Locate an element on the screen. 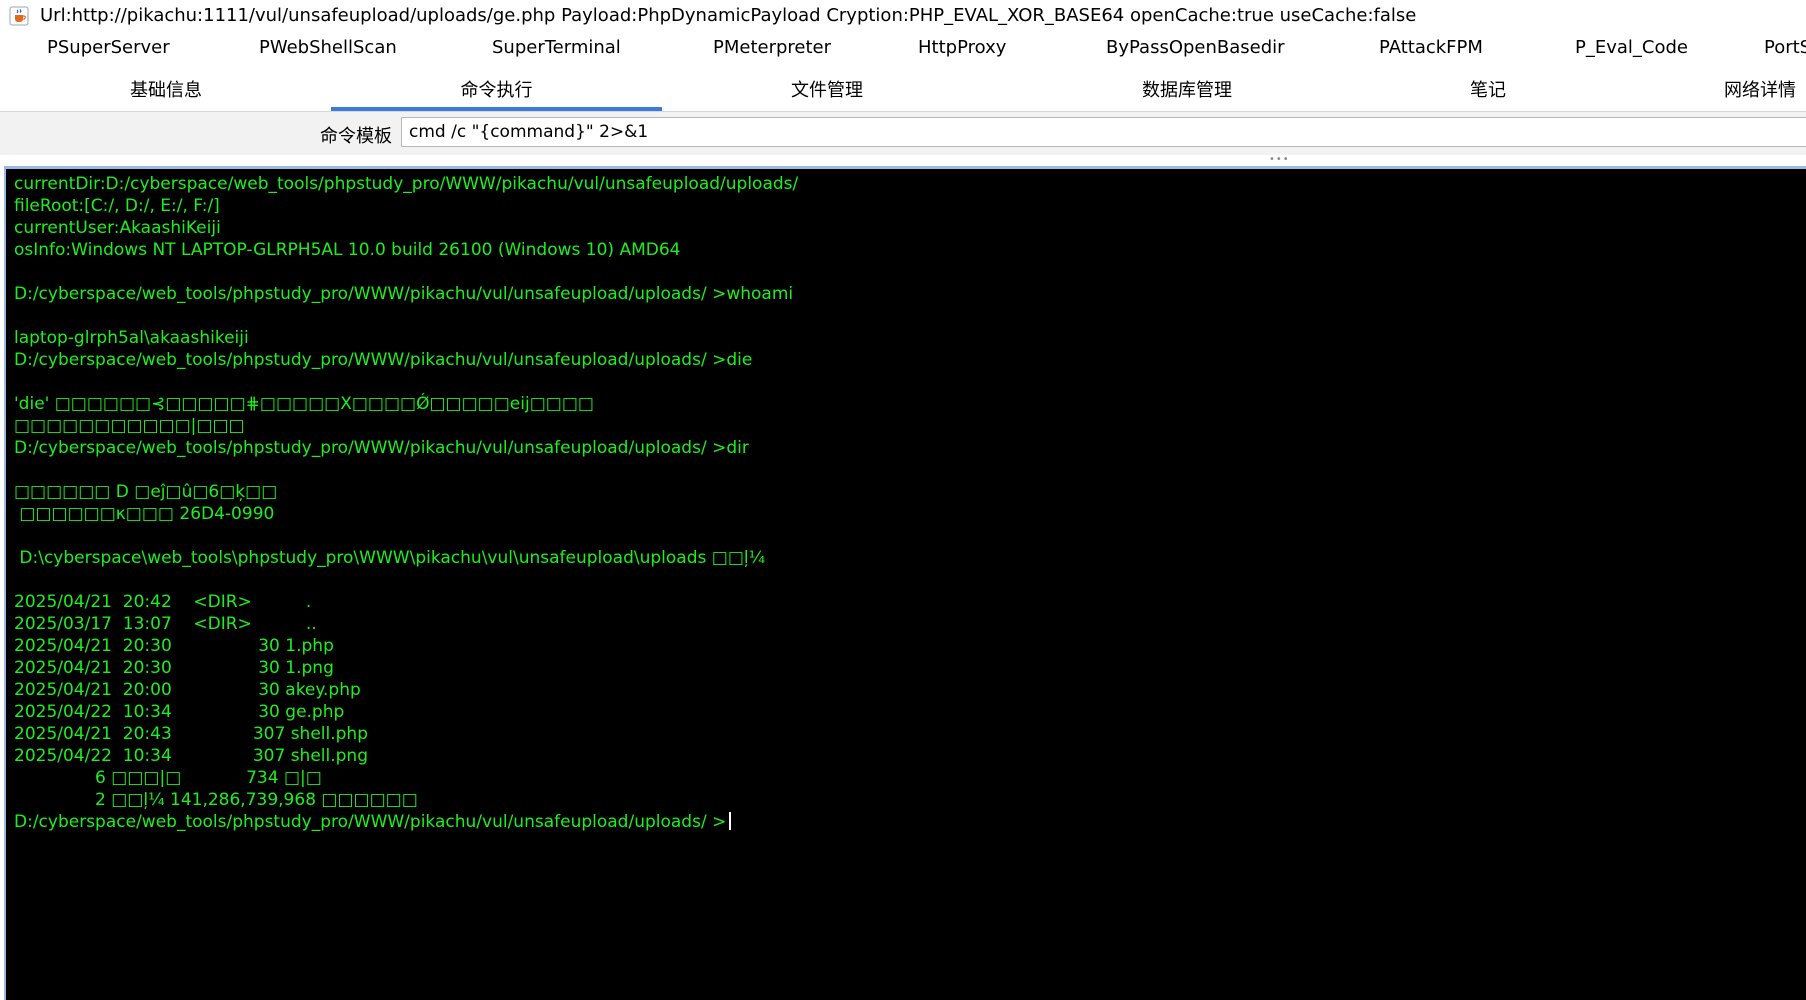 The image size is (1806, 1000). terminal-line: 2025/04/21 20:00 30 akey.php is located at coordinates (406, 690).